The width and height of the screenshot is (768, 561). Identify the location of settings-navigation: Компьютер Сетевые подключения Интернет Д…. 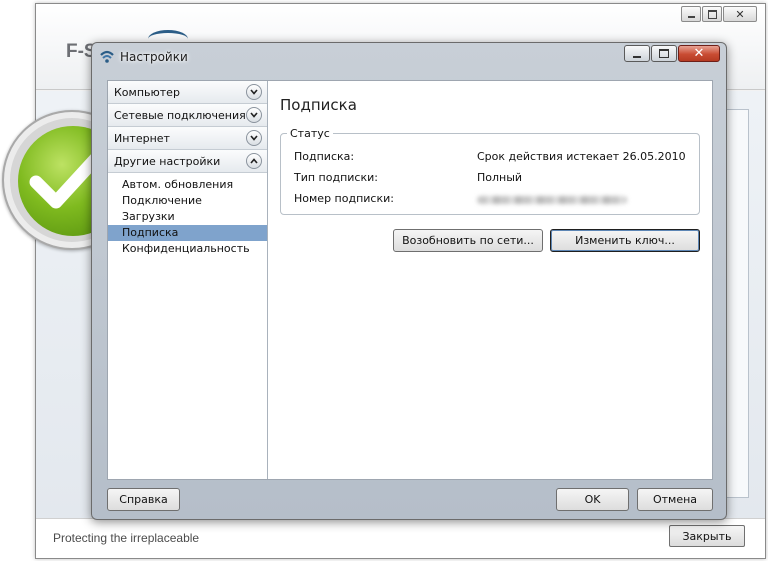
(188, 280).